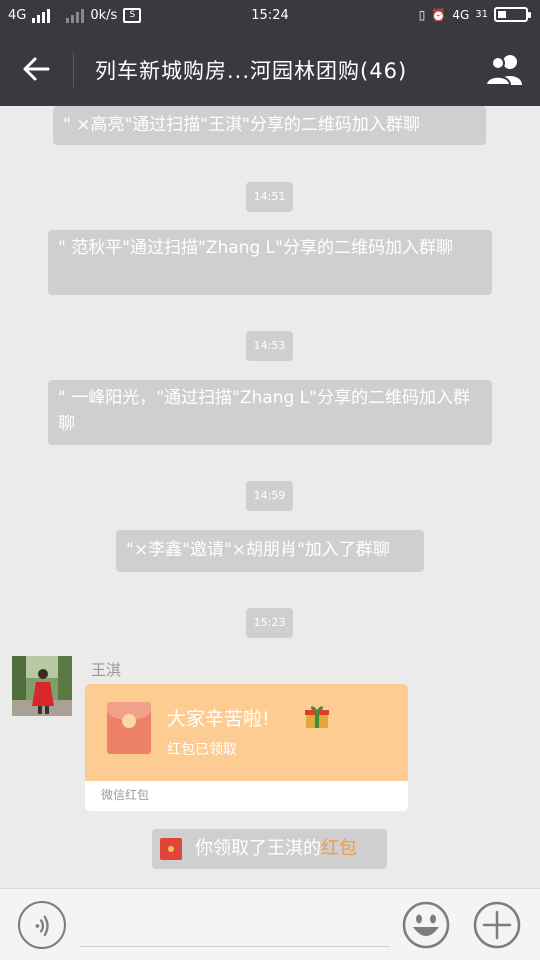  I want to click on plus-icon, so click(497, 925).